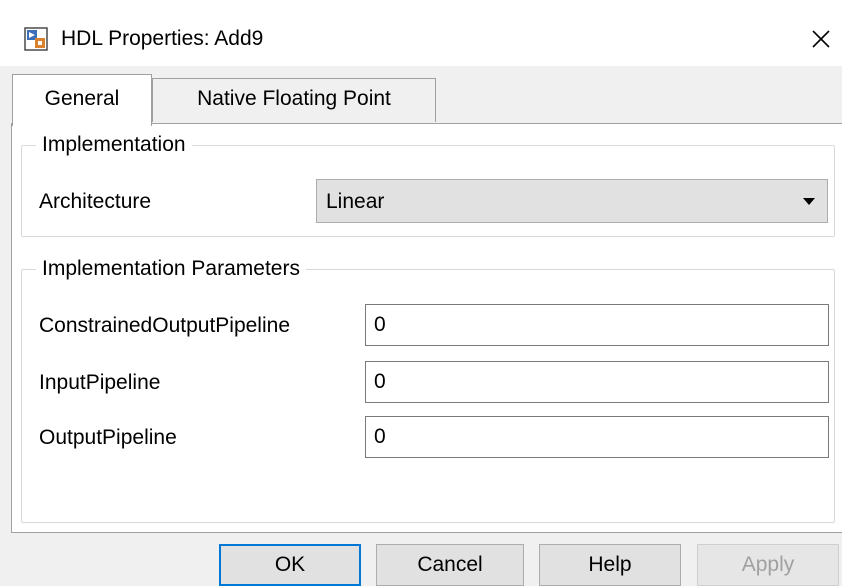  What do you see at coordinates (597, 437) in the screenshot?
I see `output-pipeline-field` at bounding box center [597, 437].